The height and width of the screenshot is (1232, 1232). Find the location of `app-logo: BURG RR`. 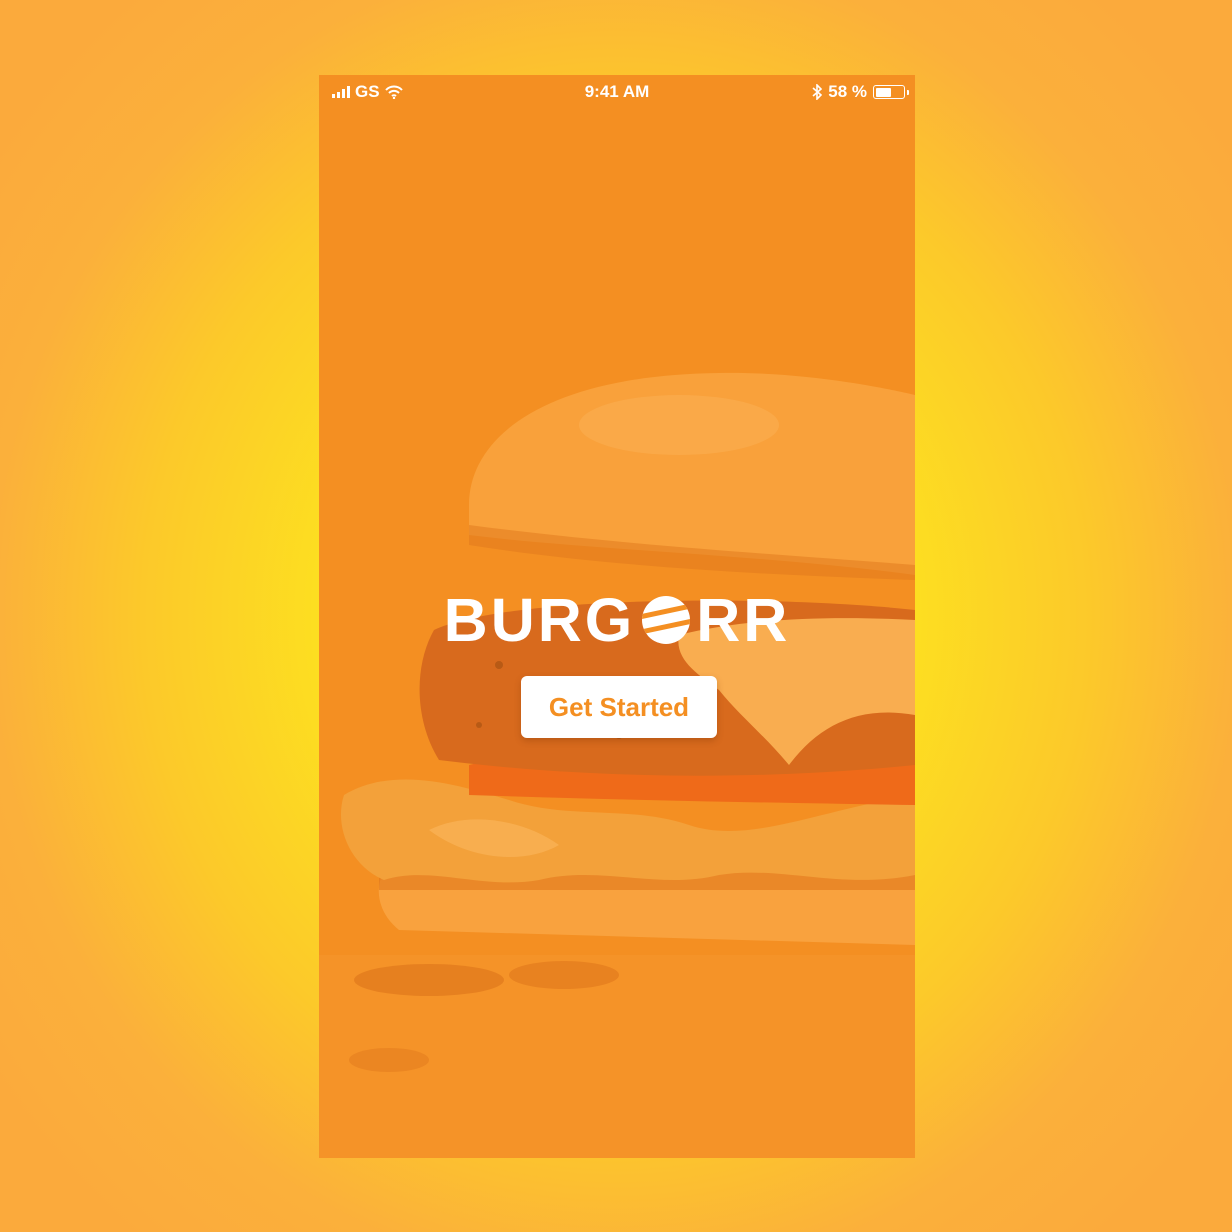

app-logo: BURG RR is located at coordinates (617, 620).